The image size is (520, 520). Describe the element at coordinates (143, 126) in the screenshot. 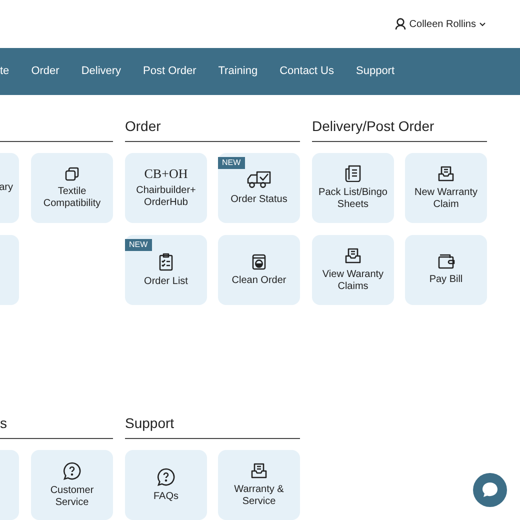

I see `section-heading: Order` at that location.